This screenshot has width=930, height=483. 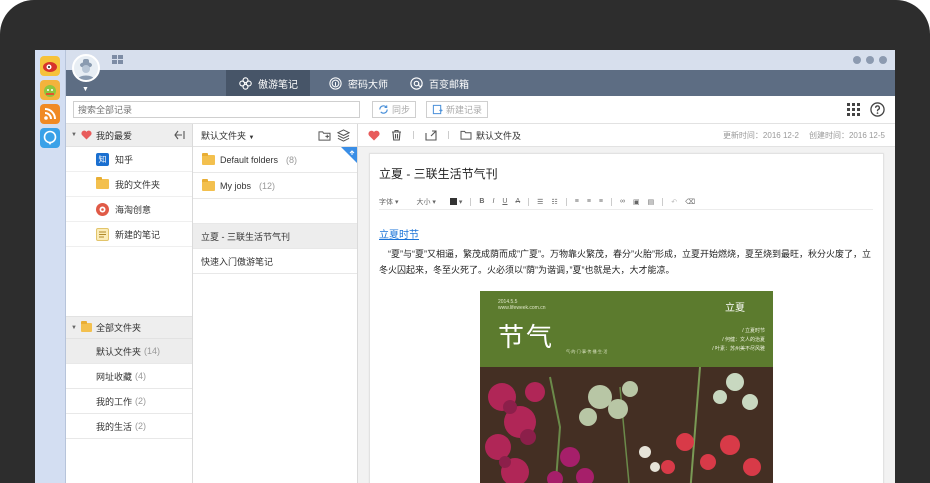 What do you see at coordinates (180, 135) in the screenshot?
I see `collapse-sidebar-icon` at bounding box center [180, 135].